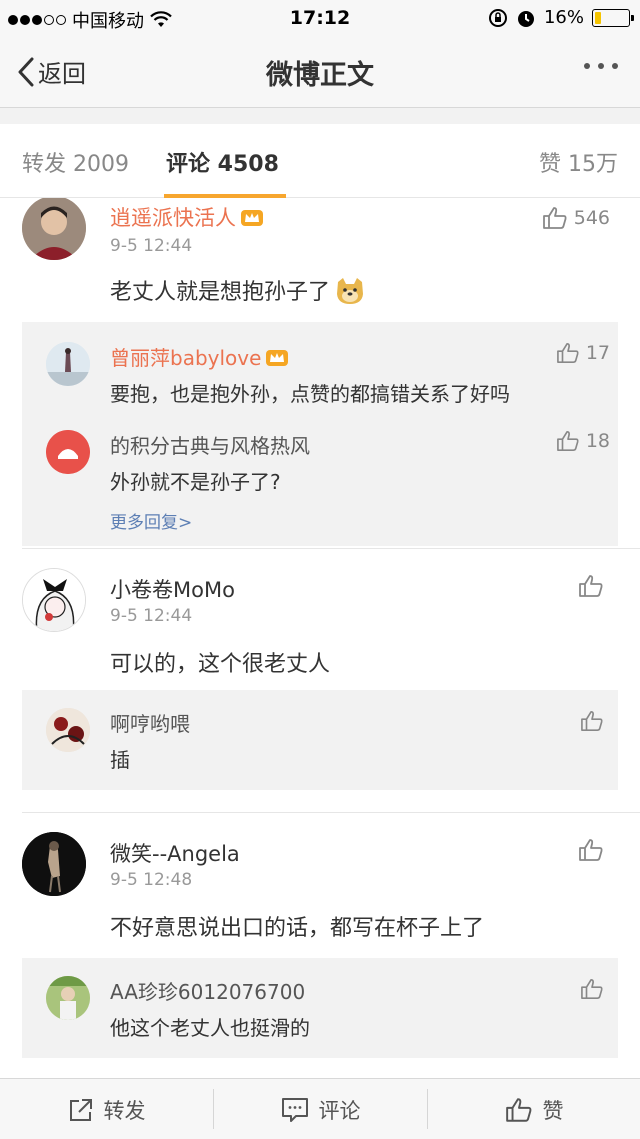  Describe the element at coordinates (173, 218) in the screenshot. I see `commenter-name-text: 逍遥派快活人` at that location.